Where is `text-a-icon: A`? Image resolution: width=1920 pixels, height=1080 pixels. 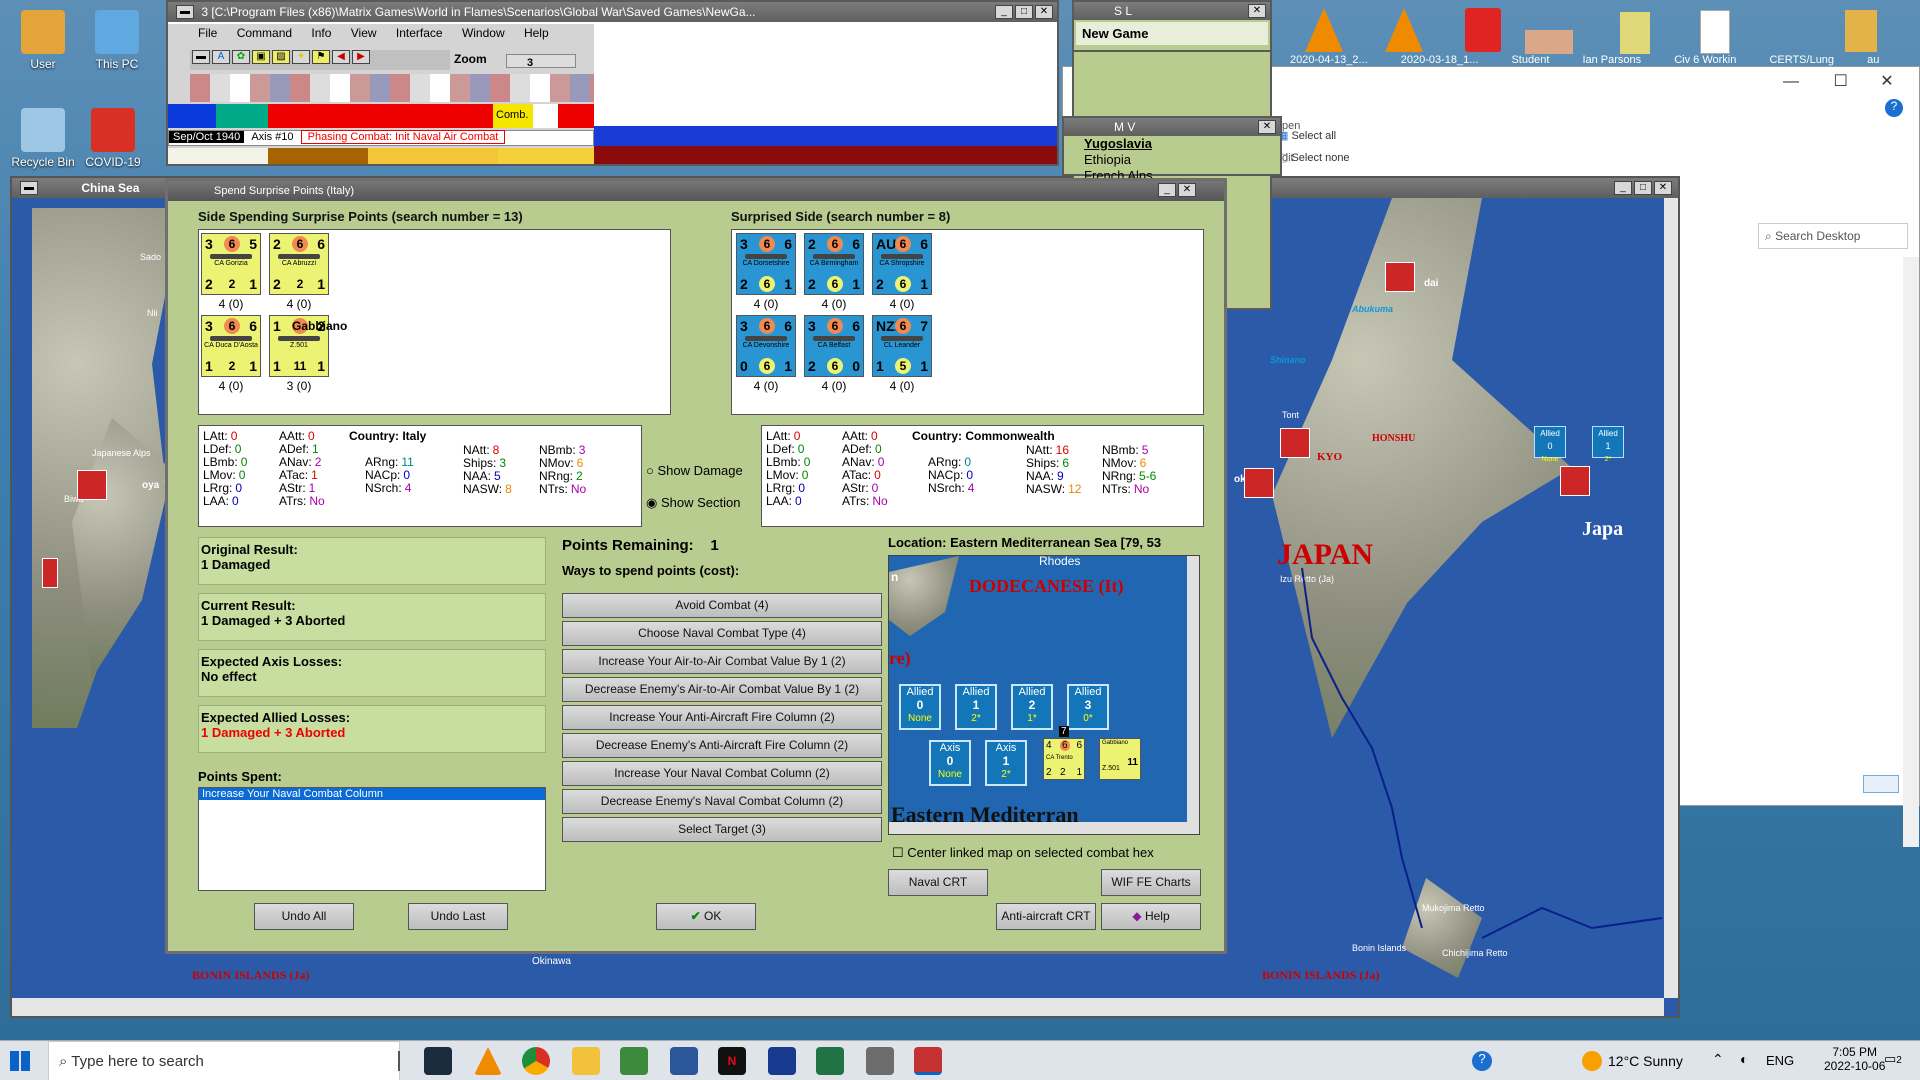 text-a-icon: A is located at coordinates (221, 57).